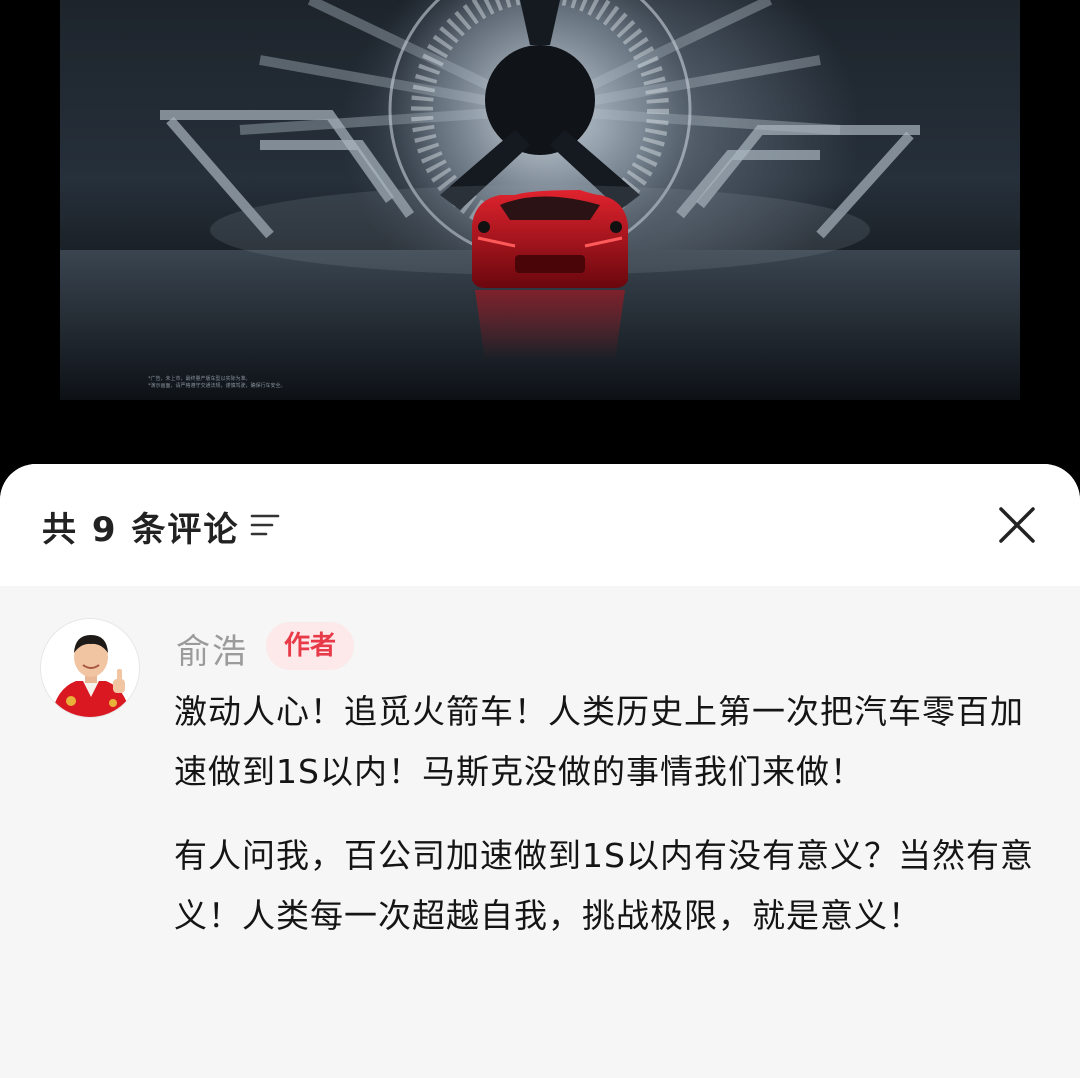  What do you see at coordinates (540, 525) in the screenshot?
I see `comments-header: 共 9 条评论` at bounding box center [540, 525].